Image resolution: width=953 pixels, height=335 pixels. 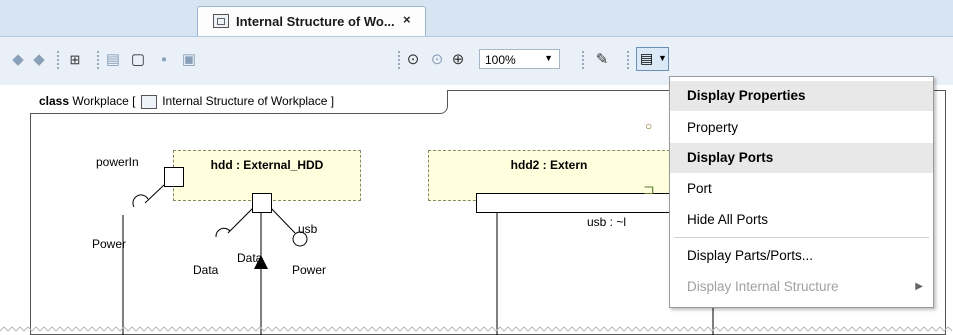 I want to click on port-icon: ⊐, so click(x=649, y=189).